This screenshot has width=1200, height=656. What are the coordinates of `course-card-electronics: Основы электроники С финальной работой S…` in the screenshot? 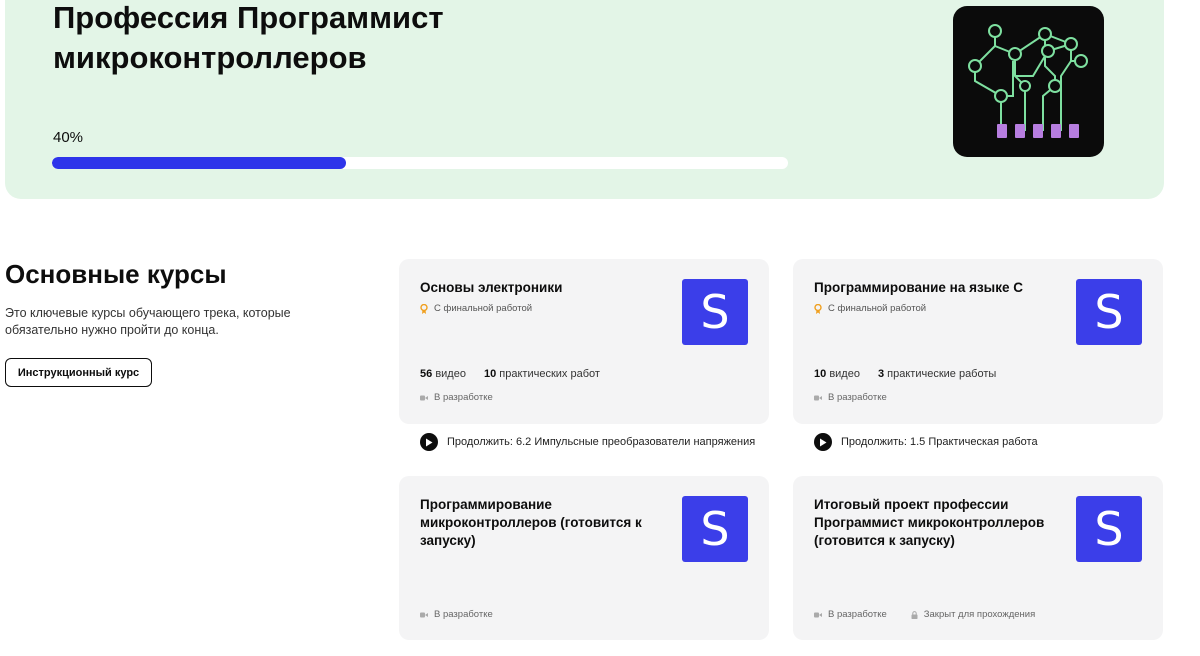 It's located at (584, 341).